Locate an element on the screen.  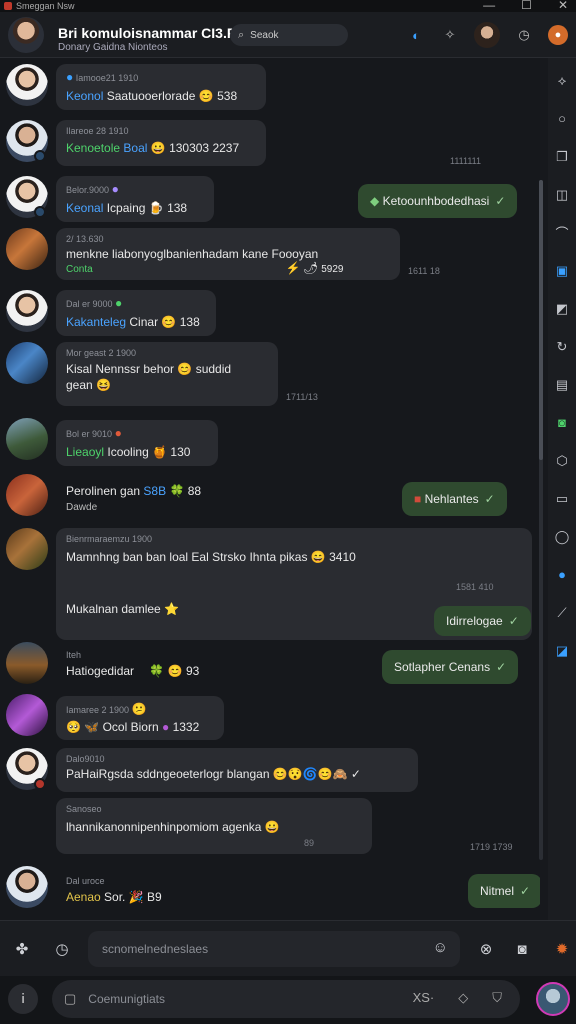
outgoing-message: Idirrelogae ✓ is located at coordinates (482, 621).